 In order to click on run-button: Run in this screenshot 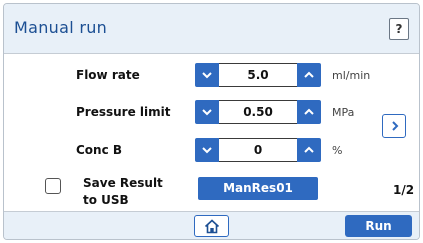, I will do `click(378, 226)`.